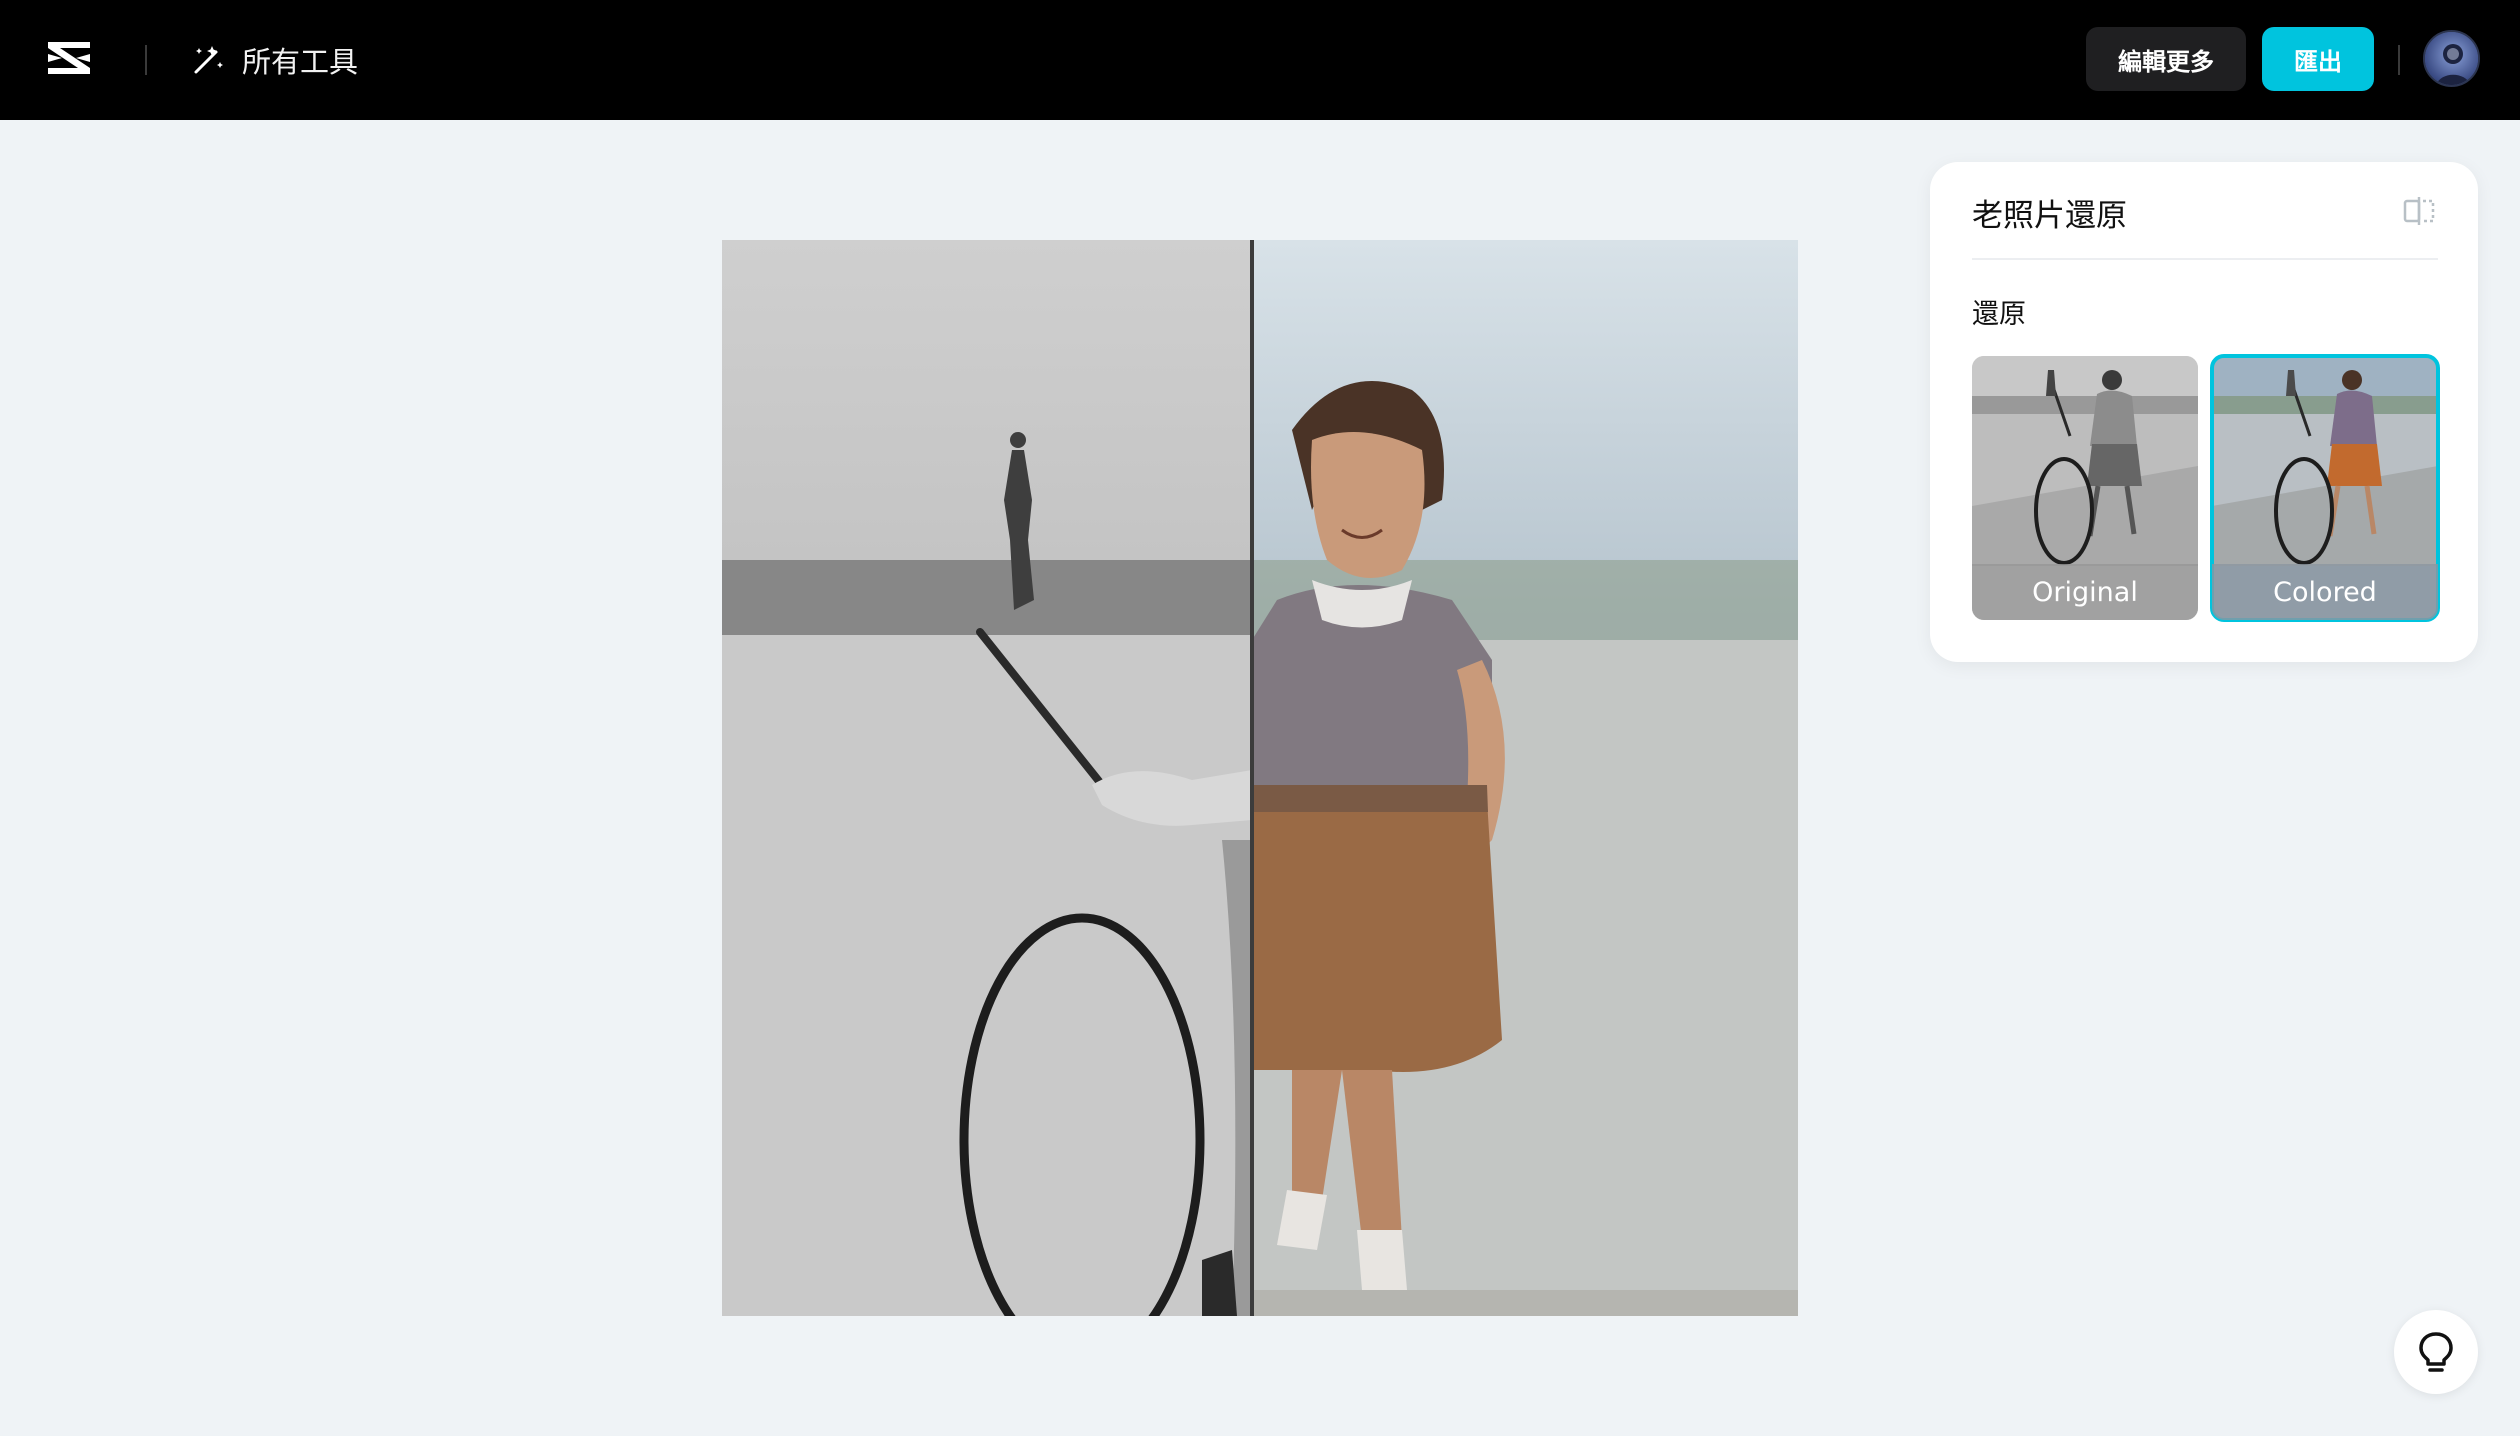 This screenshot has height=1436, width=2520. I want to click on all-tools-label: 所有工具, so click(300, 62).